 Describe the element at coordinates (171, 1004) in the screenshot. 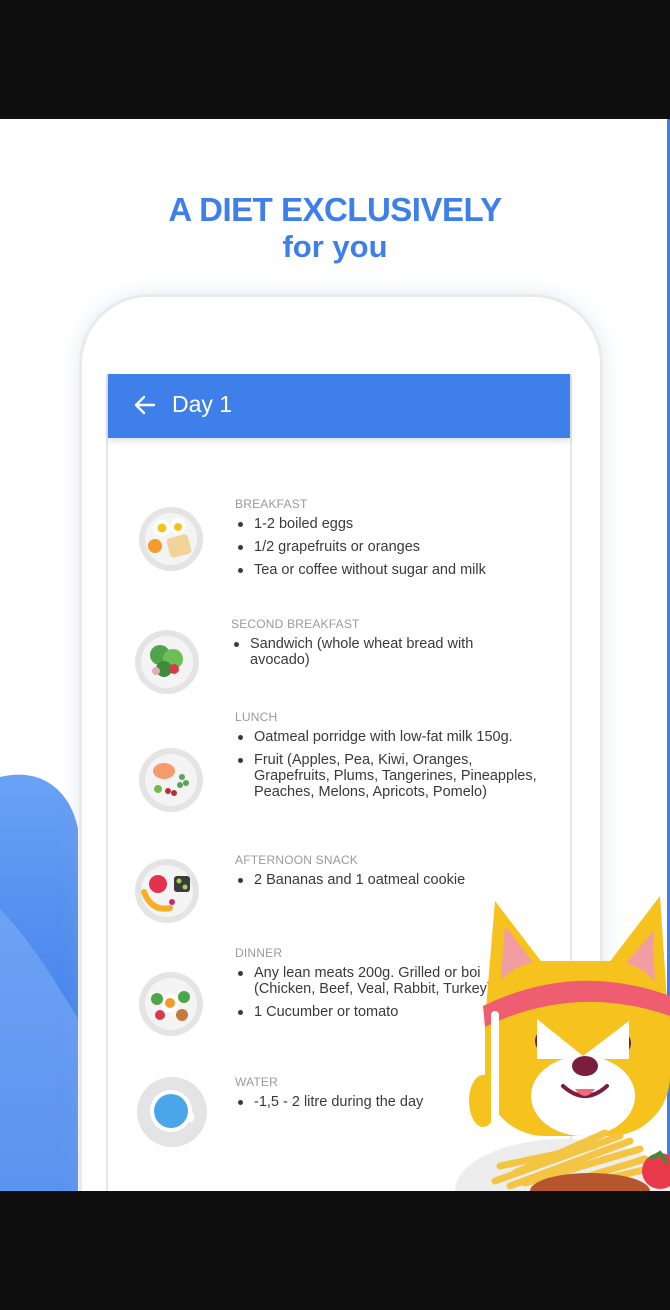

I see `dinner-plate-icon` at that location.